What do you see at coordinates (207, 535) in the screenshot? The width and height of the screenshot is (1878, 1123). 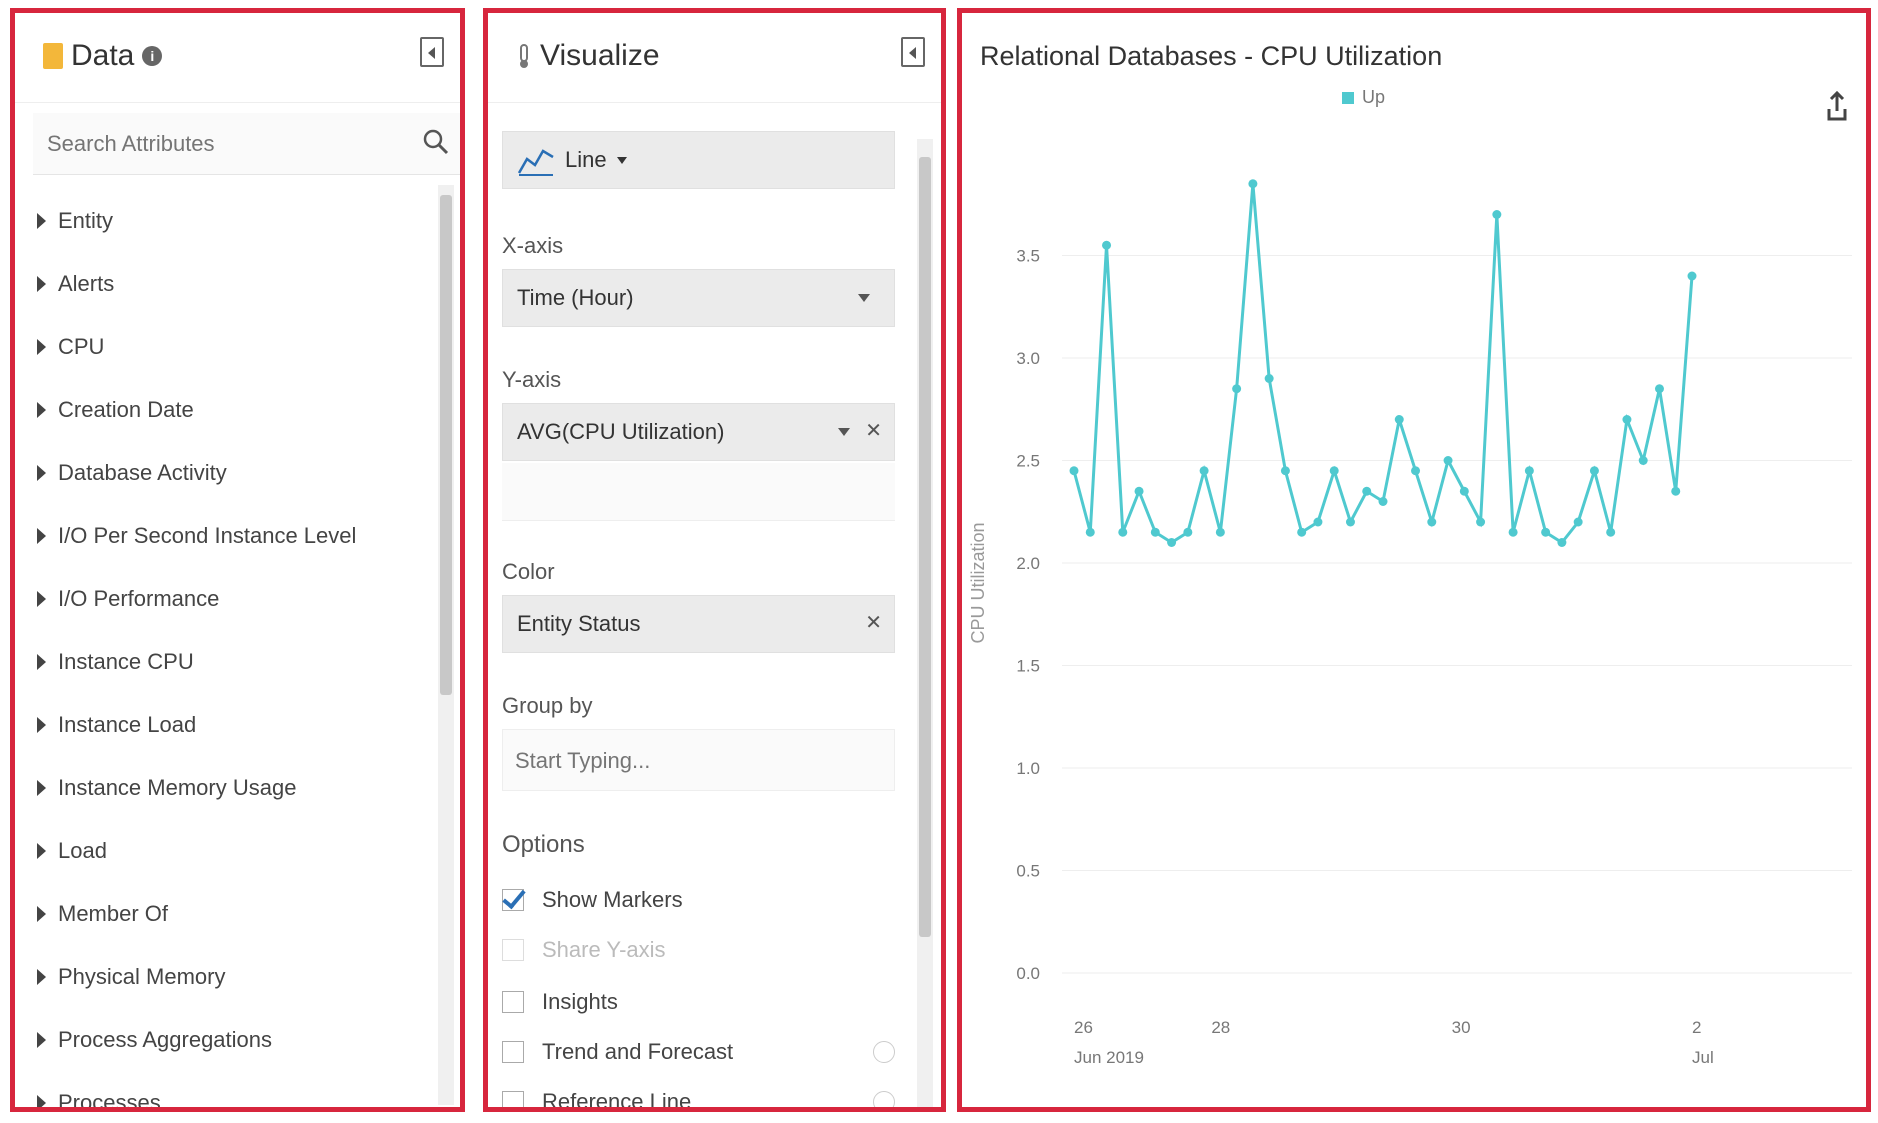 I see `attribute-label: I/O Per Second Instance Level` at bounding box center [207, 535].